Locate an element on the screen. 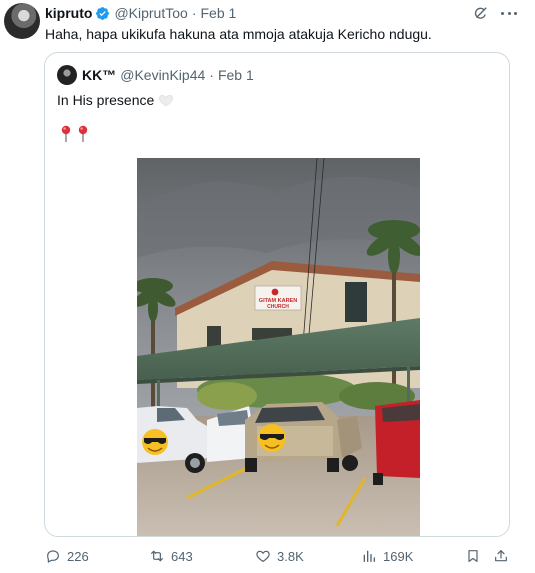 This screenshot has height=573, width=535. like-button: 3.8K is located at coordinates (279, 556).